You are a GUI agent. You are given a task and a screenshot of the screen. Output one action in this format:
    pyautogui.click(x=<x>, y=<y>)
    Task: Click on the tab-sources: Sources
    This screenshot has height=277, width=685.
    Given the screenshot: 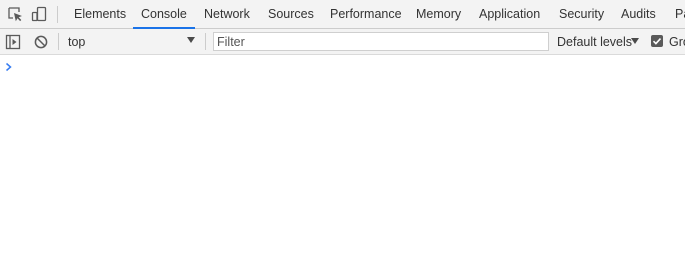 What is the action you would take?
    pyautogui.click(x=291, y=14)
    